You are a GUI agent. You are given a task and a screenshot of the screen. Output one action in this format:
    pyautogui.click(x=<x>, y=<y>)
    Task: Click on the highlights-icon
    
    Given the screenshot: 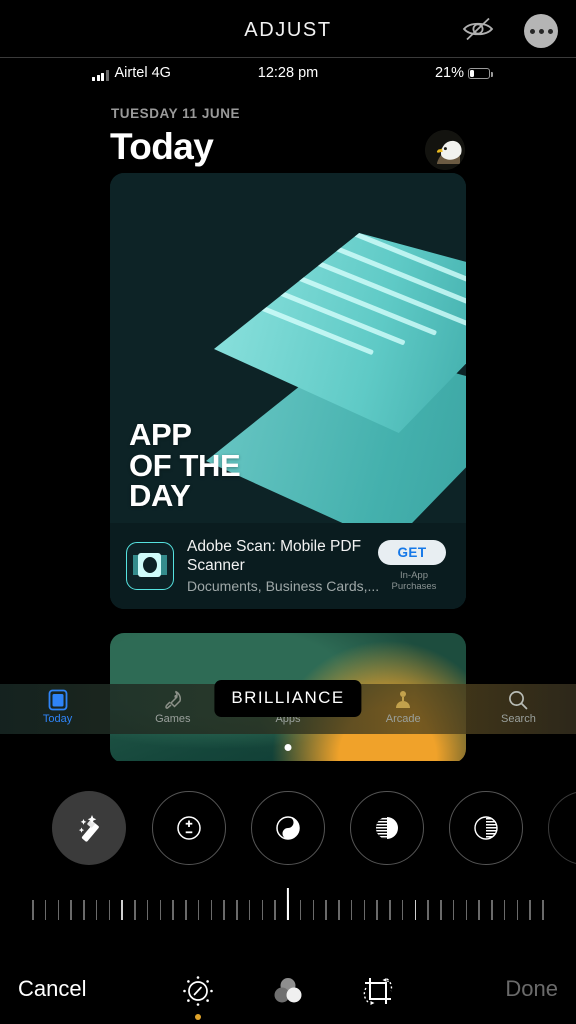 What is the action you would take?
    pyautogui.click(x=387, y=828)
    